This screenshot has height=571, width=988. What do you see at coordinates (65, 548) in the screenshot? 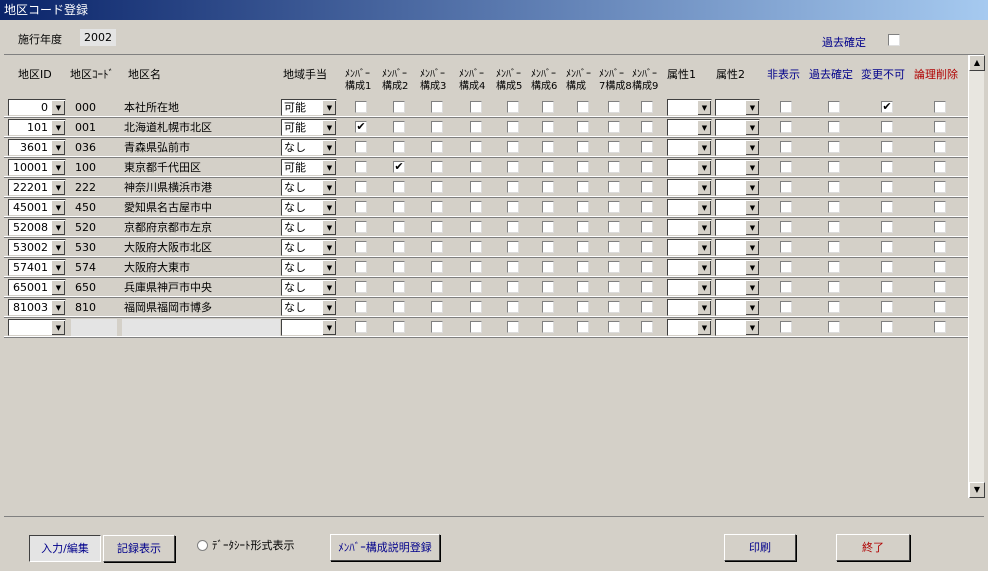
I see `input-edit-button: 入力/編集` at bounding box center [65, 548].